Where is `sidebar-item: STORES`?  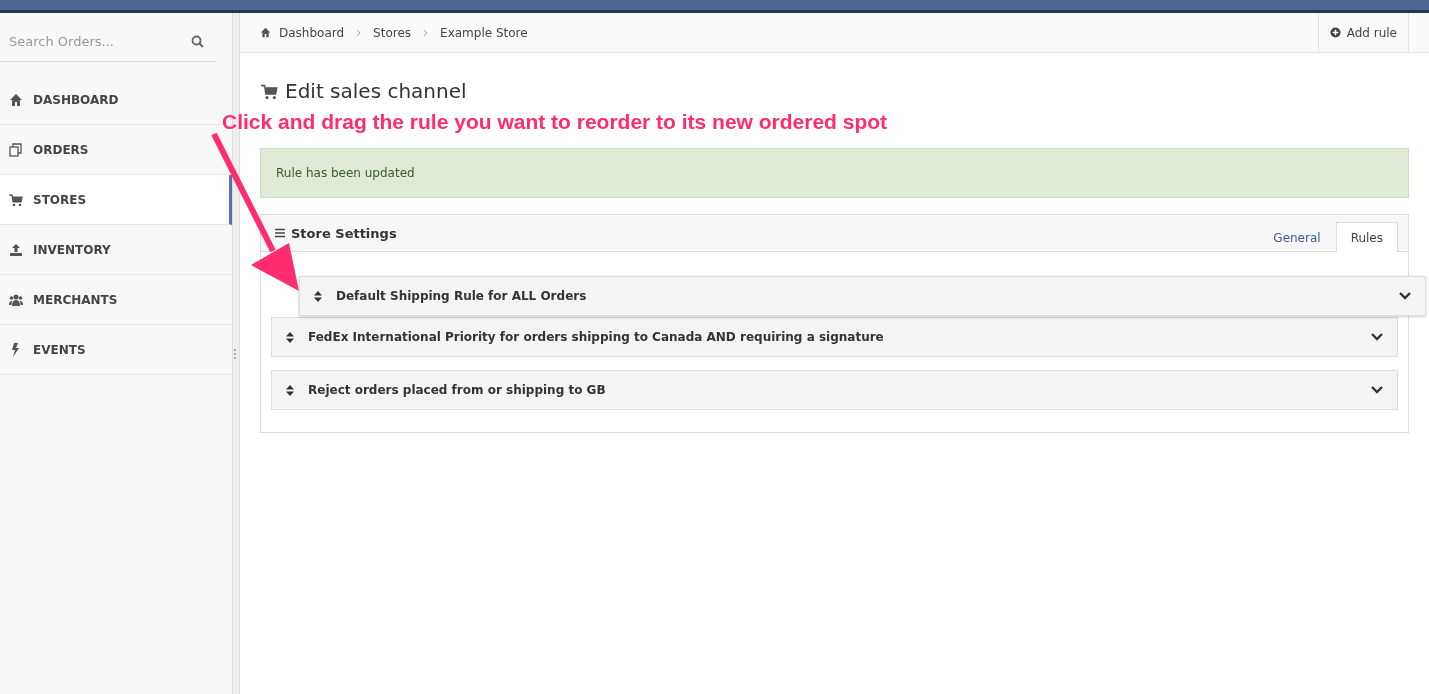
sidebar-item: STORES is located at coordinates (116, 200).